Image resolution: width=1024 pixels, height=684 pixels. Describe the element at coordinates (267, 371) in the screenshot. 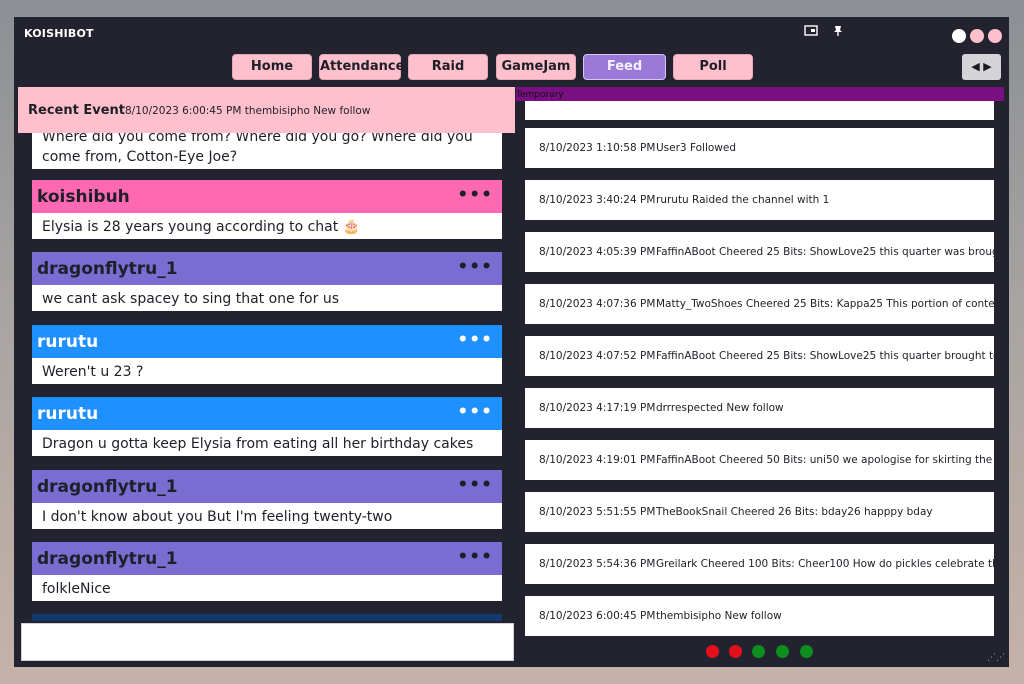

I see `chat-message-text: Weren't u 23 ?` at that location.